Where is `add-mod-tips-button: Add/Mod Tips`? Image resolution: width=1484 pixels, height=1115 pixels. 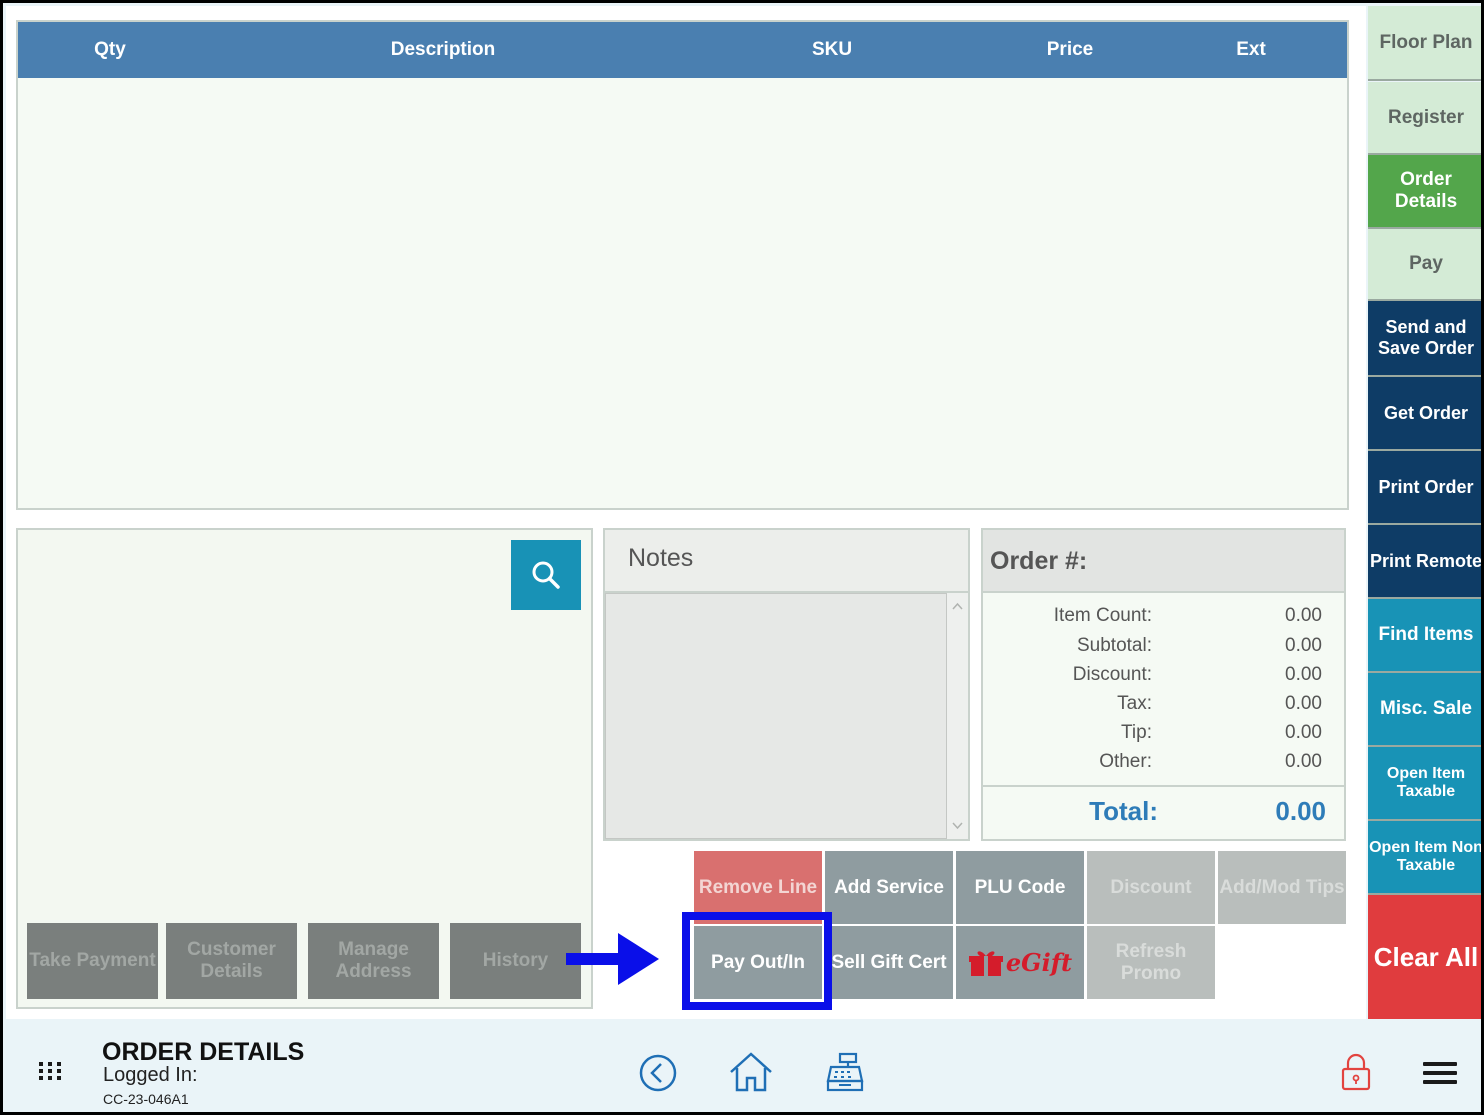
add-mod-tips-button: Add/Mod Tips is located at coordinates (1282, 887).